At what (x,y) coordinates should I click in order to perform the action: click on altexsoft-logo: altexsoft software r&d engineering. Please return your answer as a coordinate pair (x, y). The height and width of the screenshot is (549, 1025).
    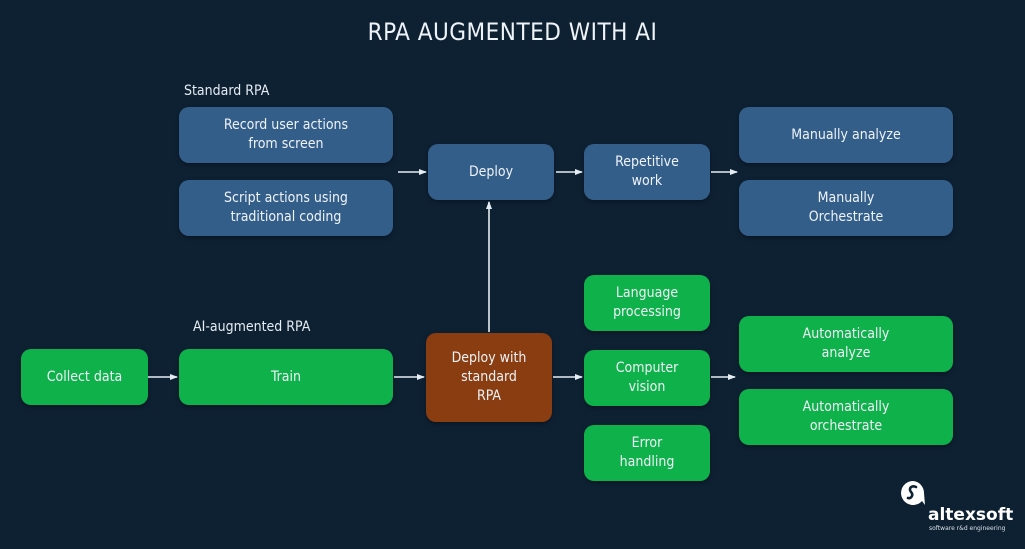
    Looking at the image, I should click on (958, 510).